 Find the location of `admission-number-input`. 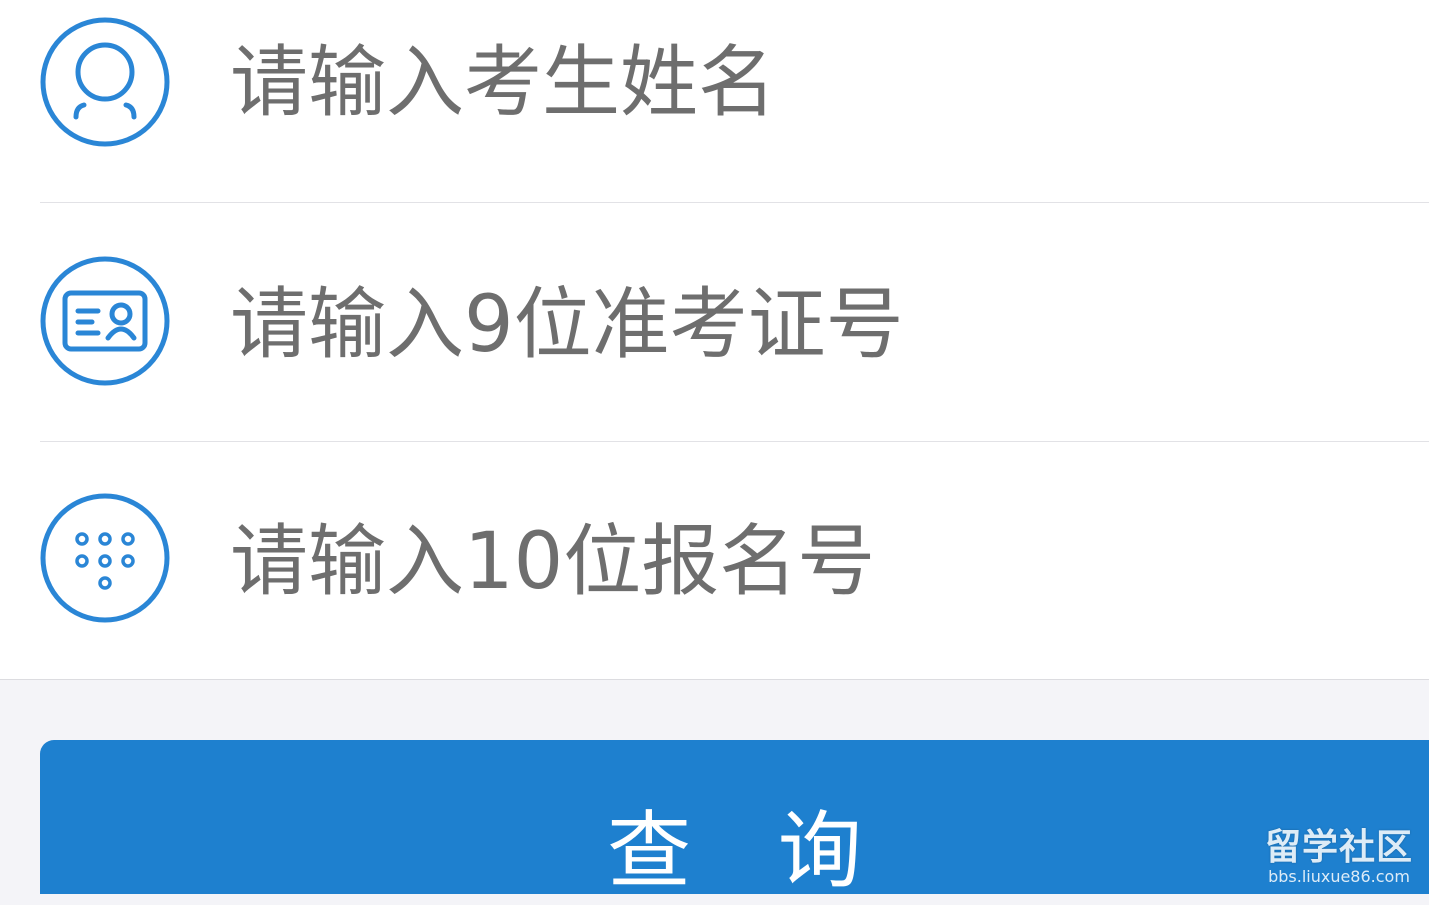

admission-number-input is located at coordinates (805, 325).